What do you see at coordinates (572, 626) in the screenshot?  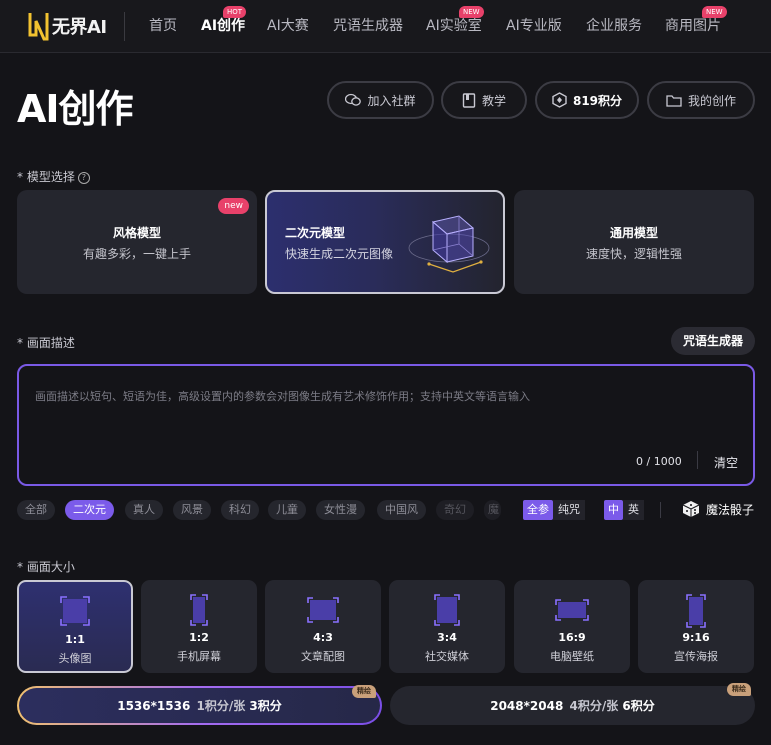 I see `size-card-16-9: 16:9 电脑壁纸` at bounding box center [572, 626].